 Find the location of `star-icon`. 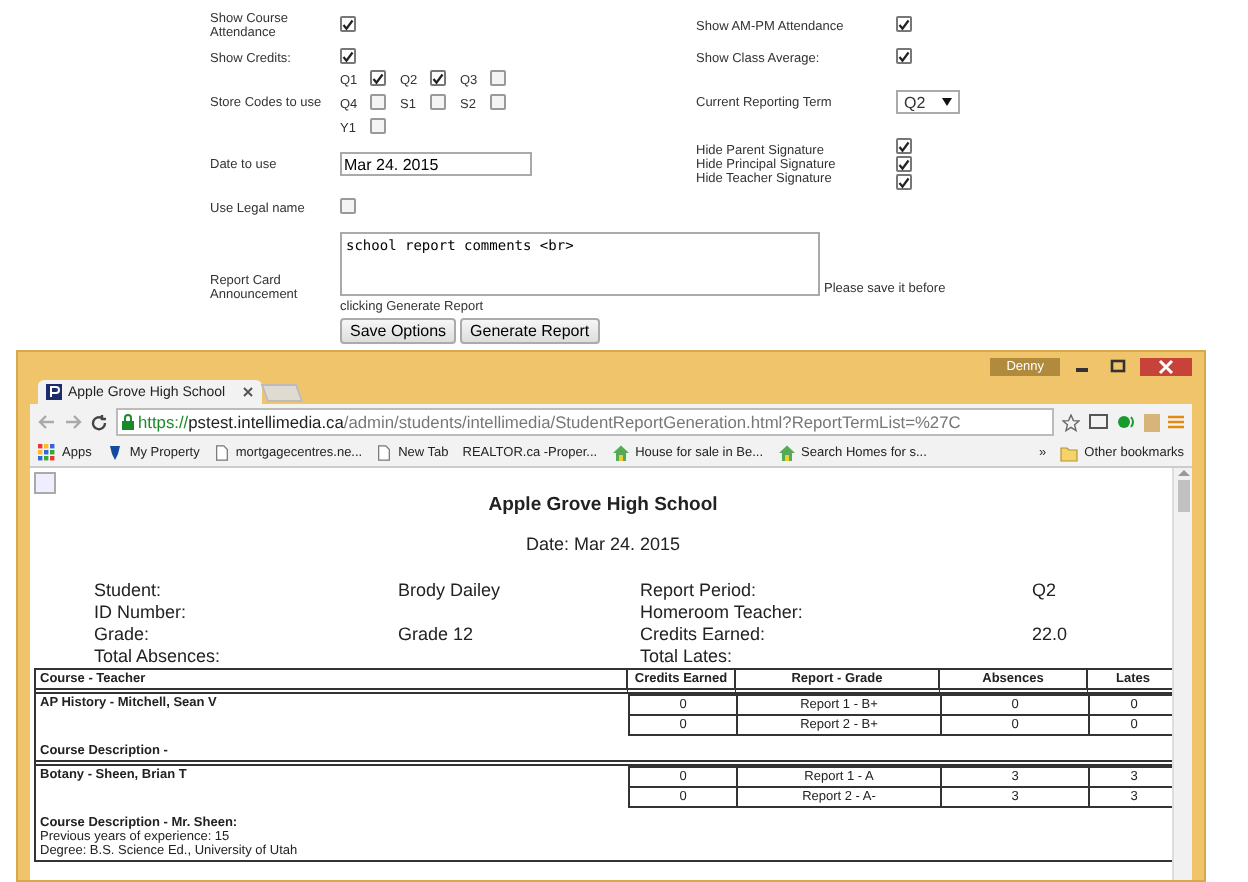

star-icon is located at coordinates (1071, 422).